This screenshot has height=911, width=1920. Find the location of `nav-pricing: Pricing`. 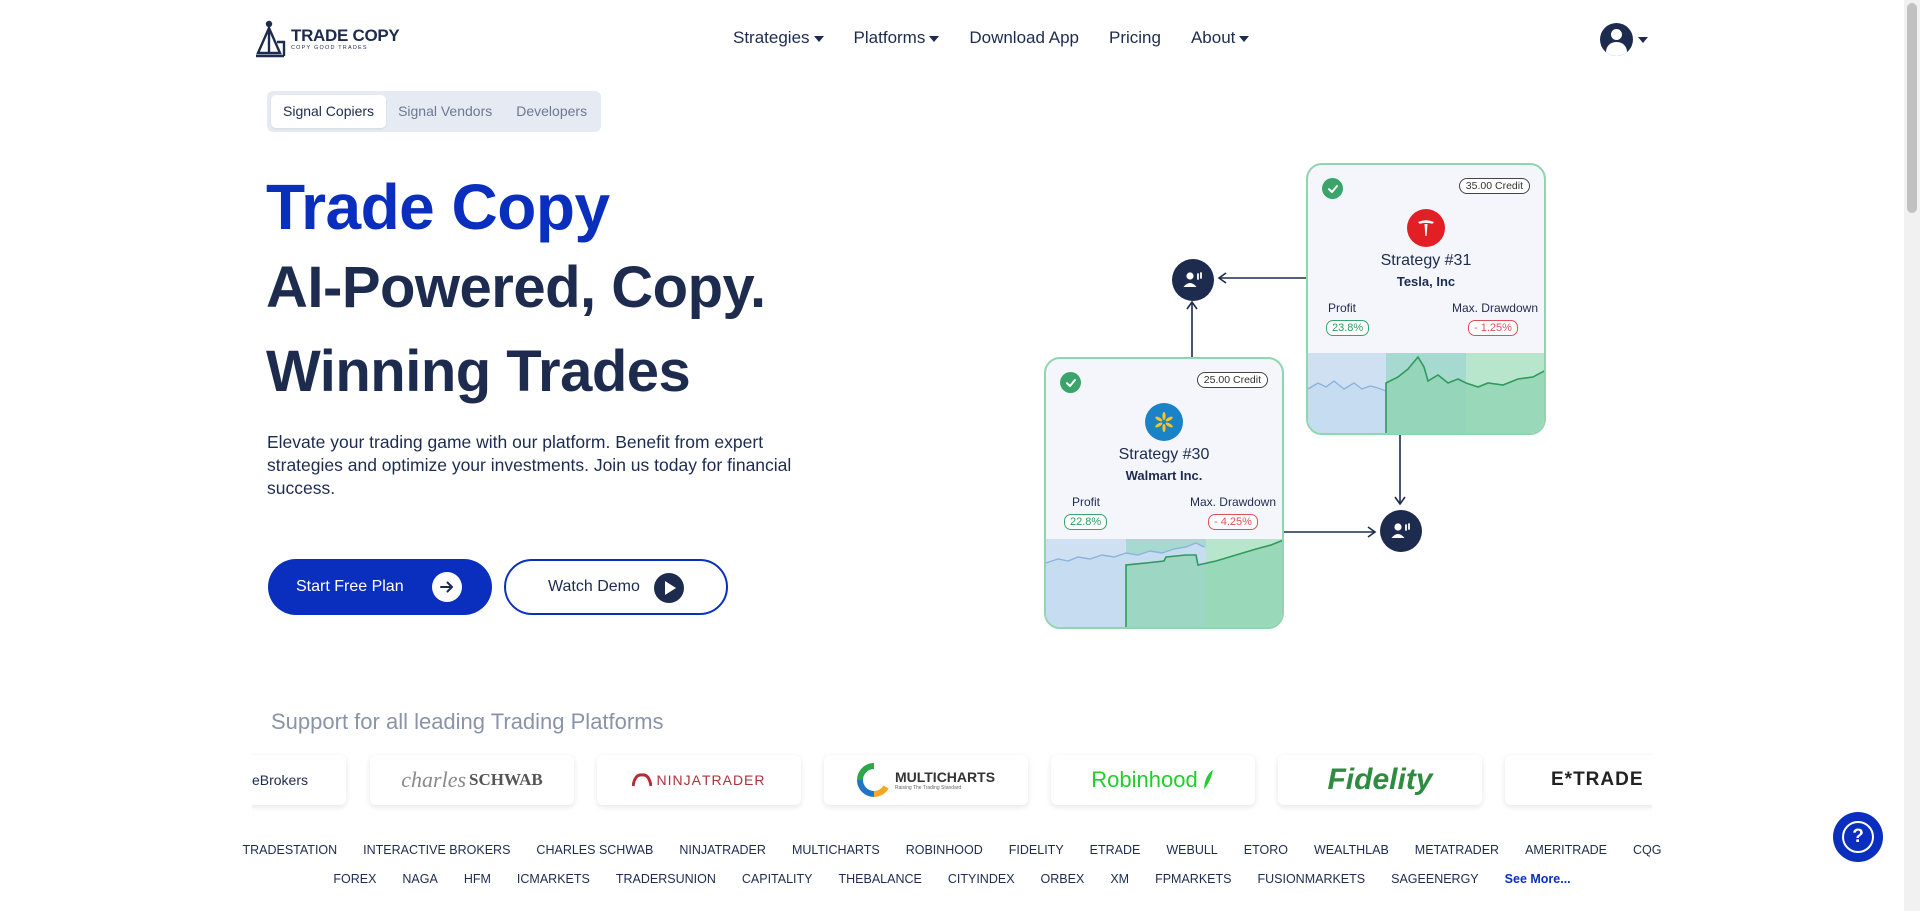

nav-pricing: Pricing is located at coordinates (1135, 38).